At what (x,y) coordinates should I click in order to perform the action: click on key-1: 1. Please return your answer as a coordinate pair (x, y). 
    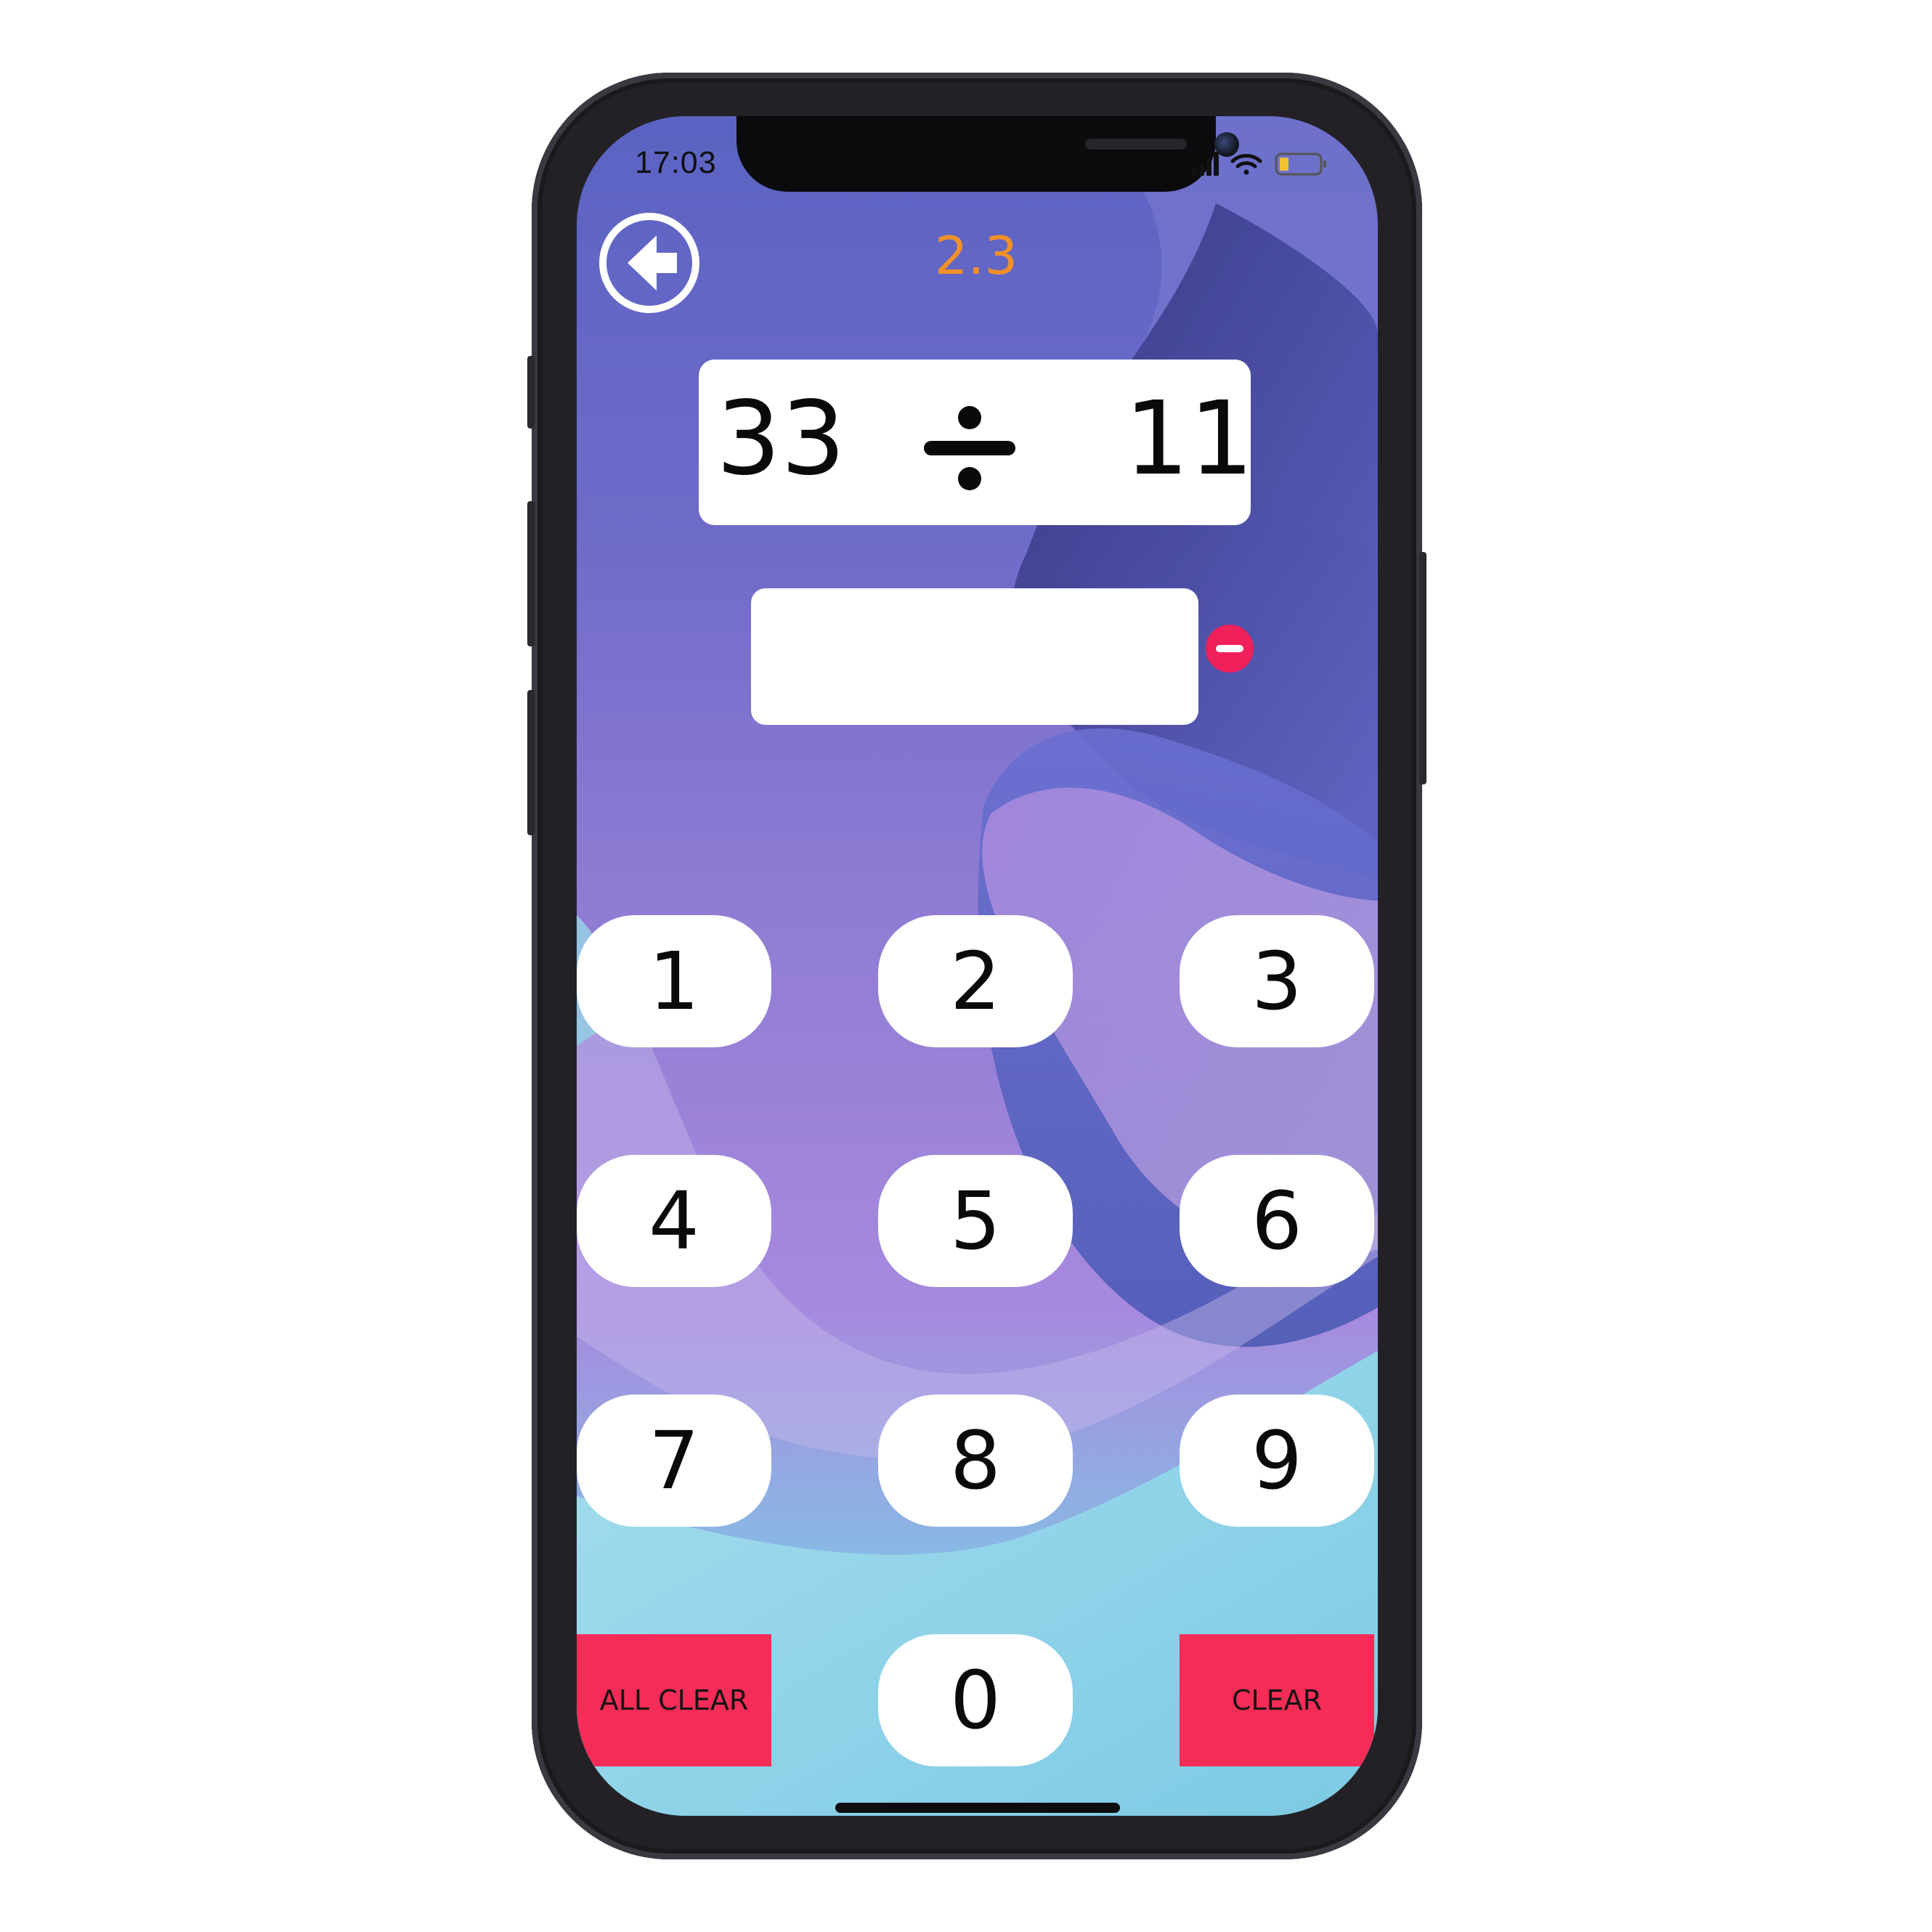
    Looking at the image, I should click on (674, 981).